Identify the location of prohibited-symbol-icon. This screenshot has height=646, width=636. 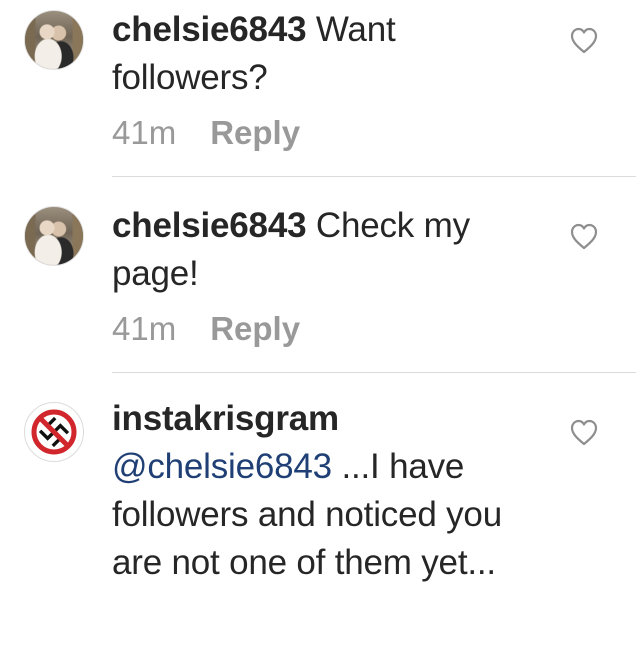
(54, 432).